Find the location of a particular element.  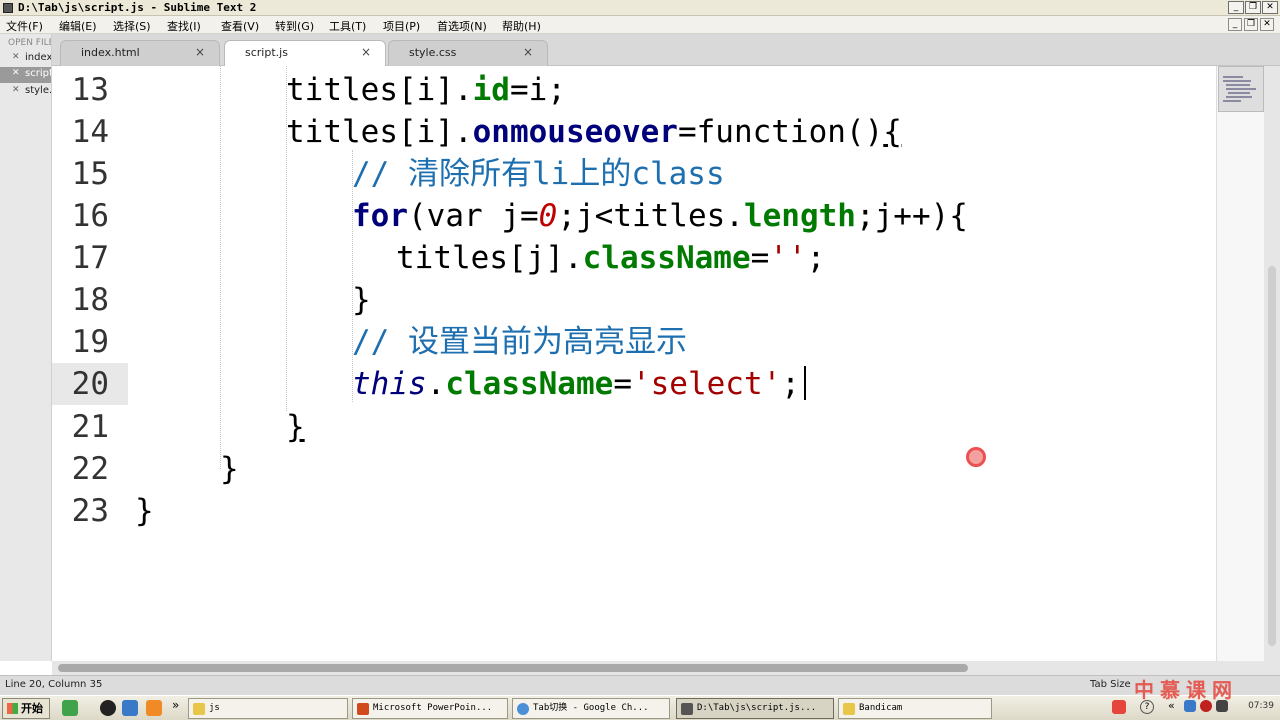

code-line: 23} is located at coordinates (634, 511).